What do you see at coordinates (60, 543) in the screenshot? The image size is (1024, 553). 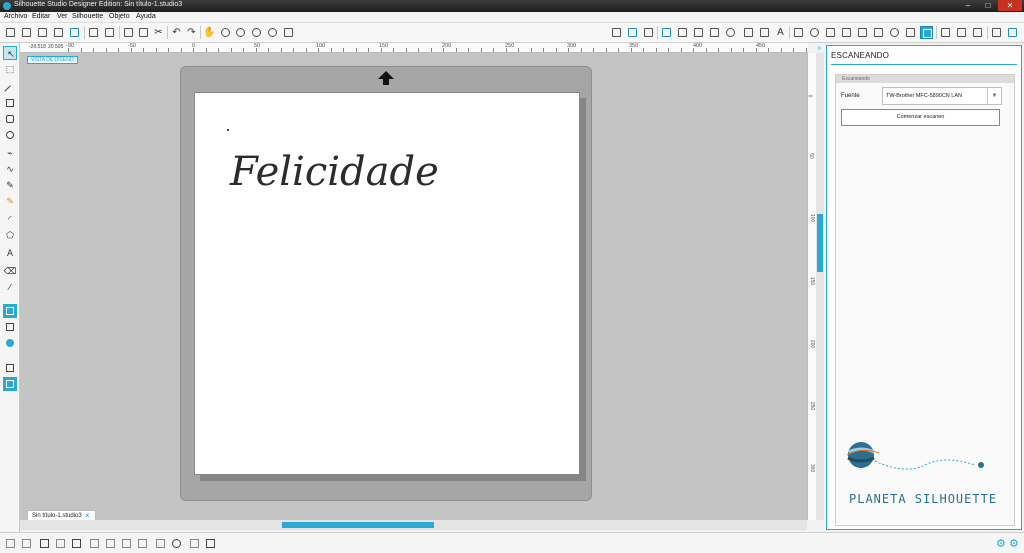 I see `release-compound-icon` at bounding box center [60, 543].